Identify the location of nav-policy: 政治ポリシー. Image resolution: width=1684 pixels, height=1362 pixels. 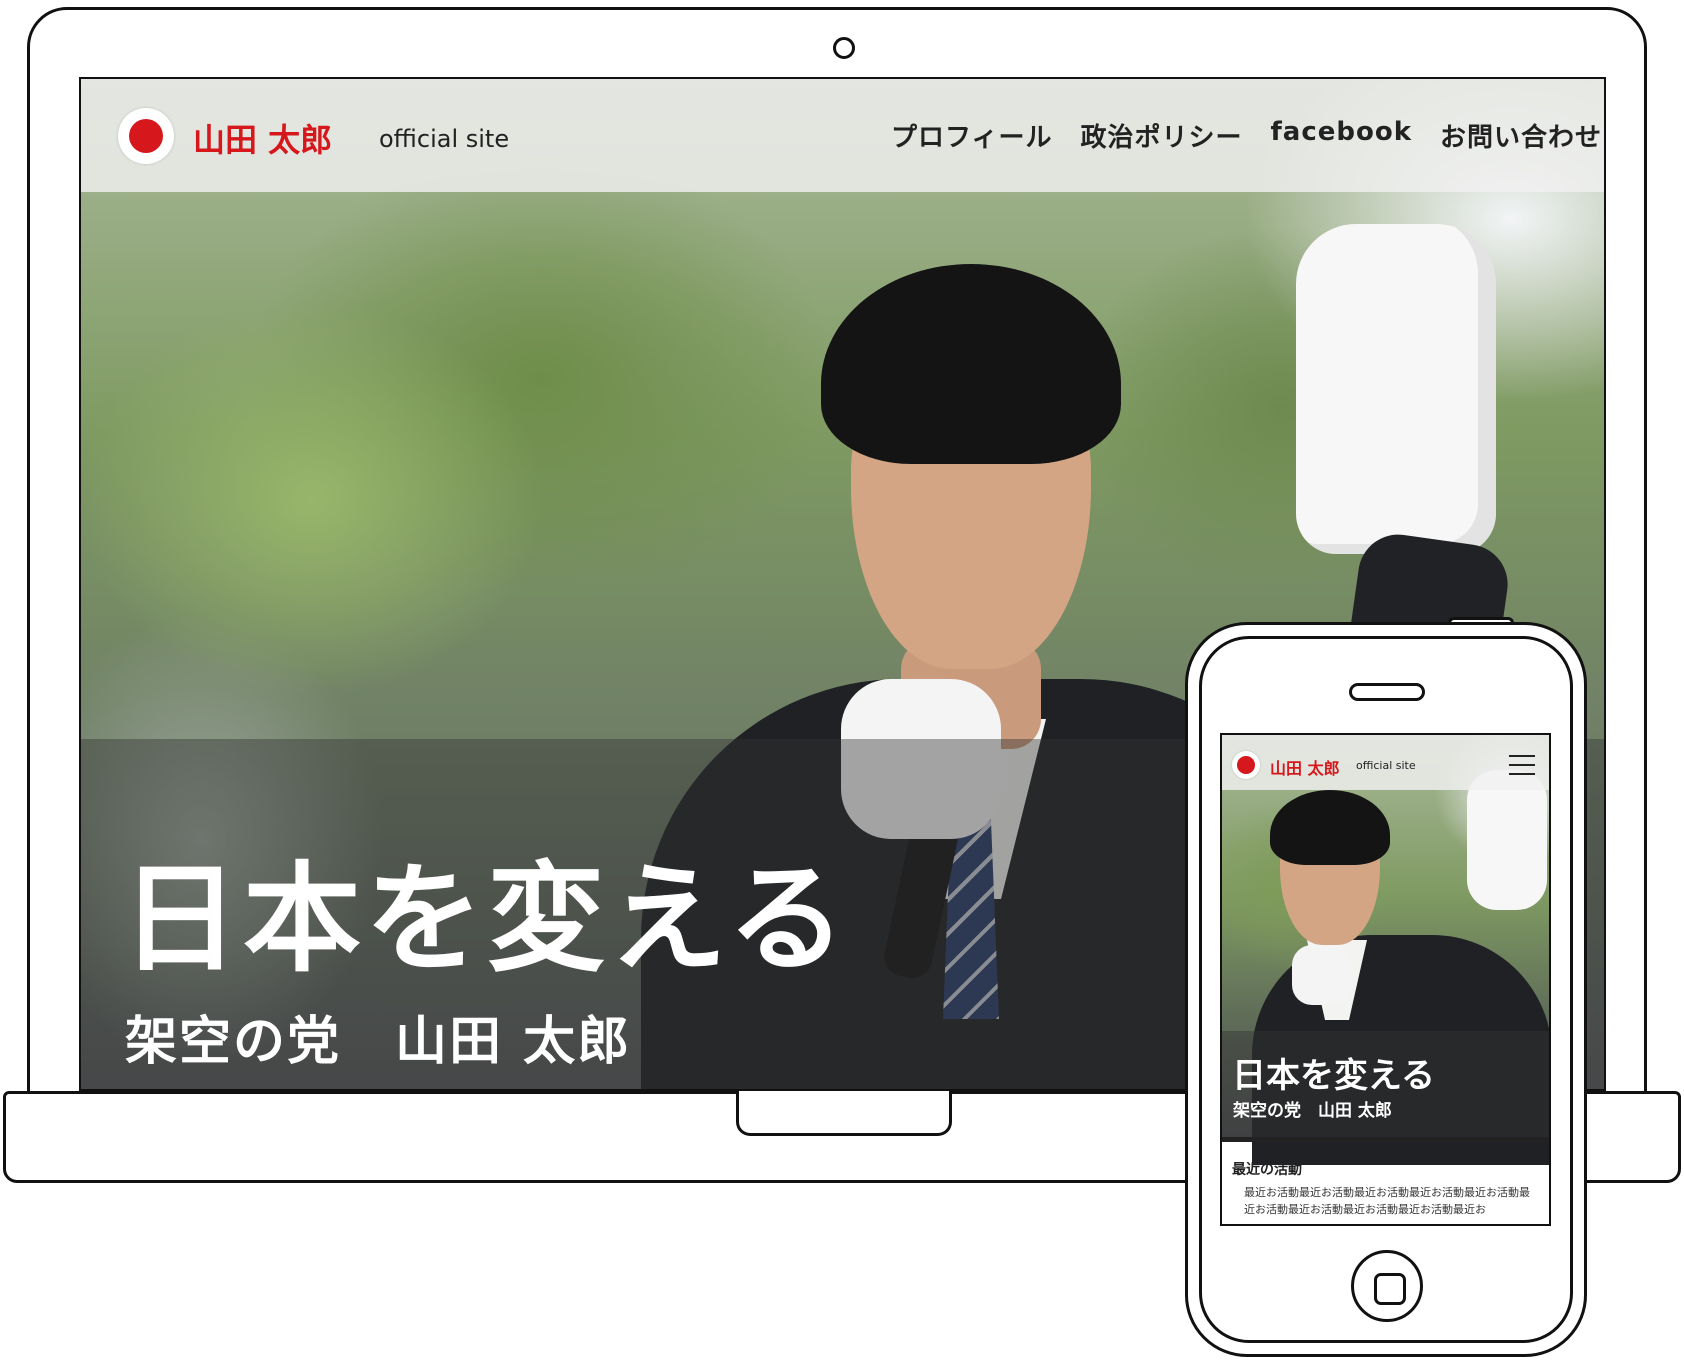
(1161, 135).